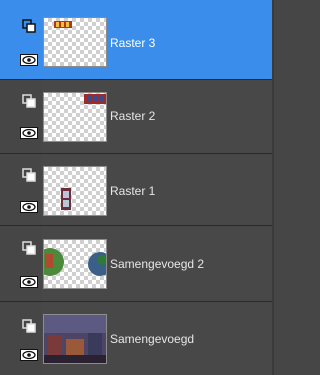  I want to click on layer-name: Samengevoegd 2, so click(157, 264).